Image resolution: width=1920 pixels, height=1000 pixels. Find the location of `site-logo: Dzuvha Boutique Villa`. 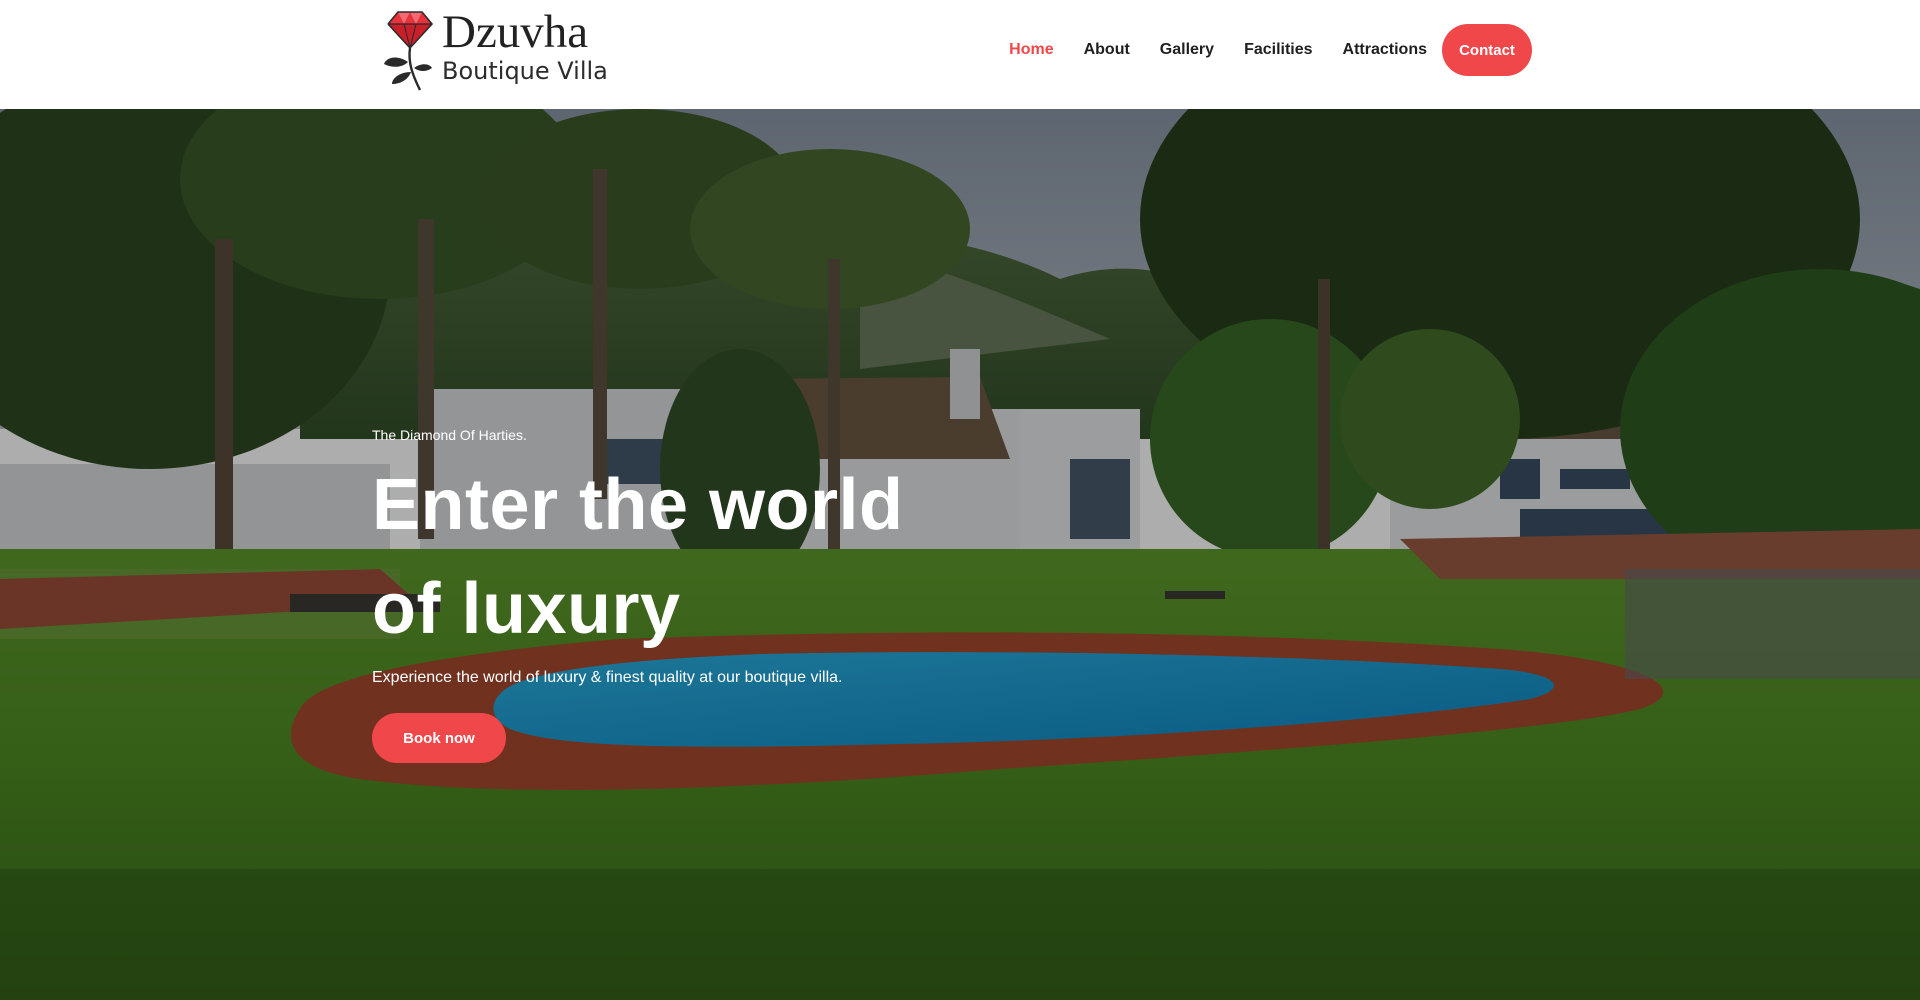

site-logo: Dzuvha Boutique Villa is located at coordinates (495, 50).